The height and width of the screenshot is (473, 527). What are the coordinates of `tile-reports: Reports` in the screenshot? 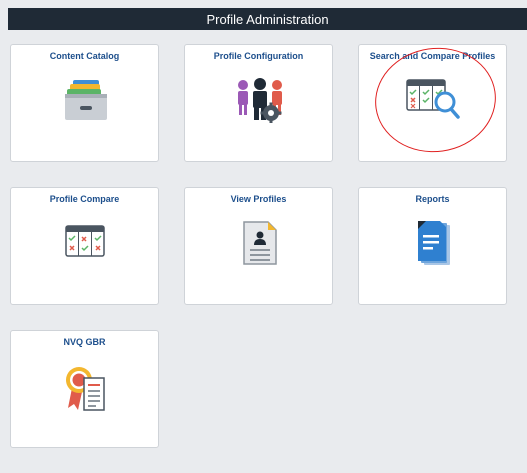 It's located at (432, 246).